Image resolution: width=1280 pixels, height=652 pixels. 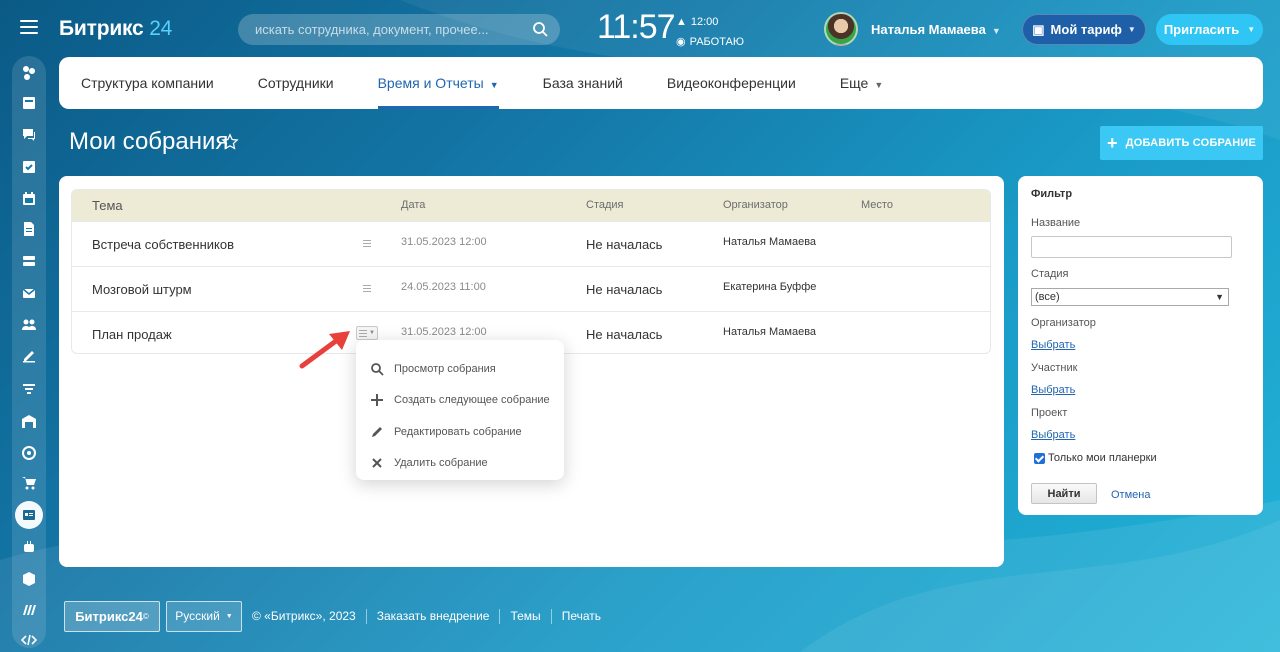 I want to click on search-bar, so click(x=399, y=29).